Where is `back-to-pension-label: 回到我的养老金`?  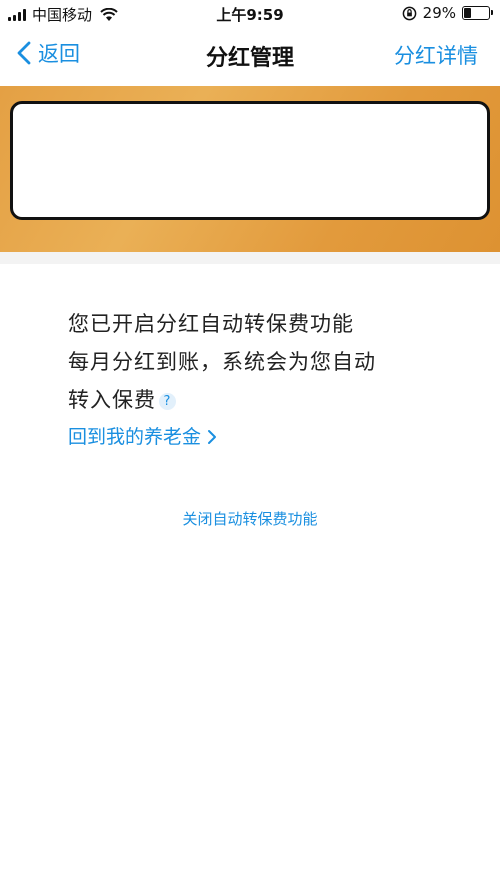 back-to-pension-label: 回到我的养老金 is located at coordinates (135, 437).